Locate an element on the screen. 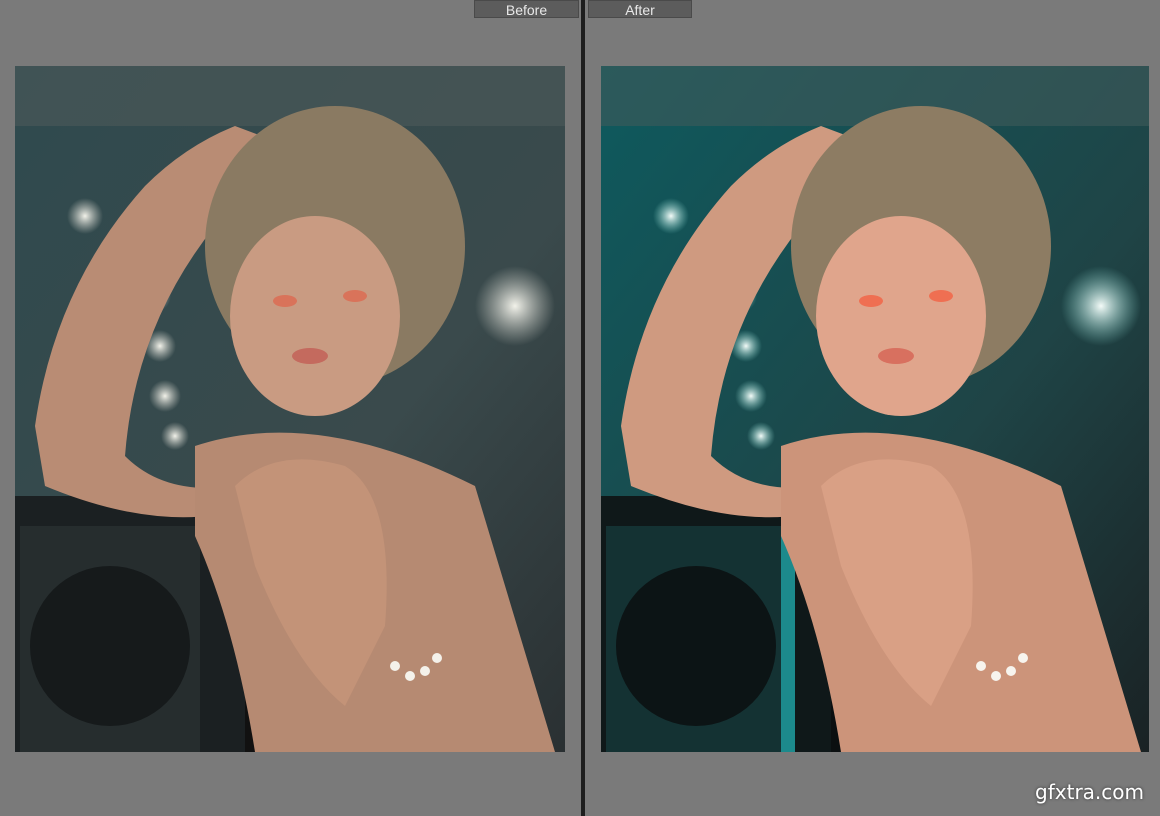 The height and width of the screenshot is (816, 1160). before-label: Before is located at coordinates (526, 9).